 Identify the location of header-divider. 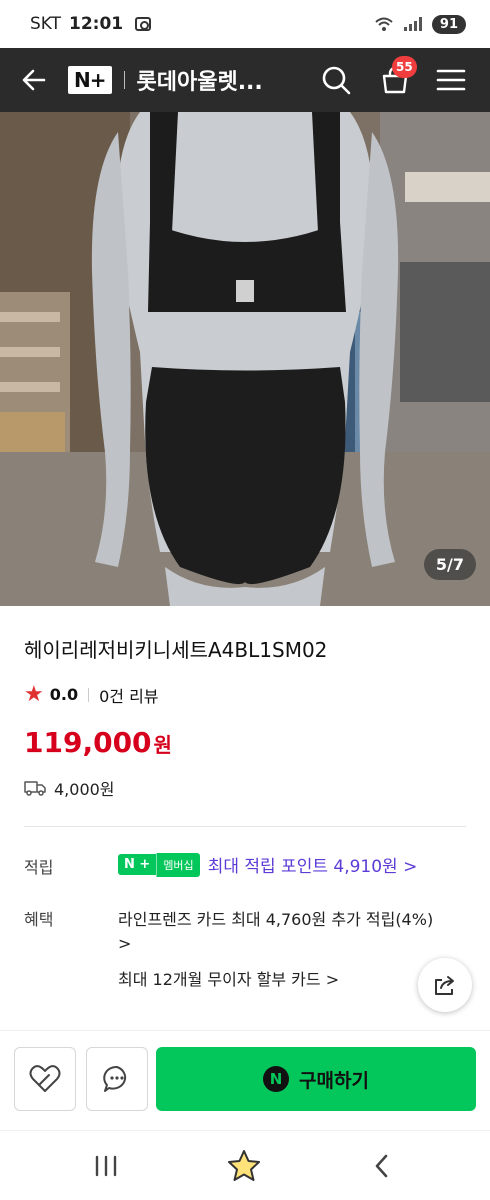
(124, 80).